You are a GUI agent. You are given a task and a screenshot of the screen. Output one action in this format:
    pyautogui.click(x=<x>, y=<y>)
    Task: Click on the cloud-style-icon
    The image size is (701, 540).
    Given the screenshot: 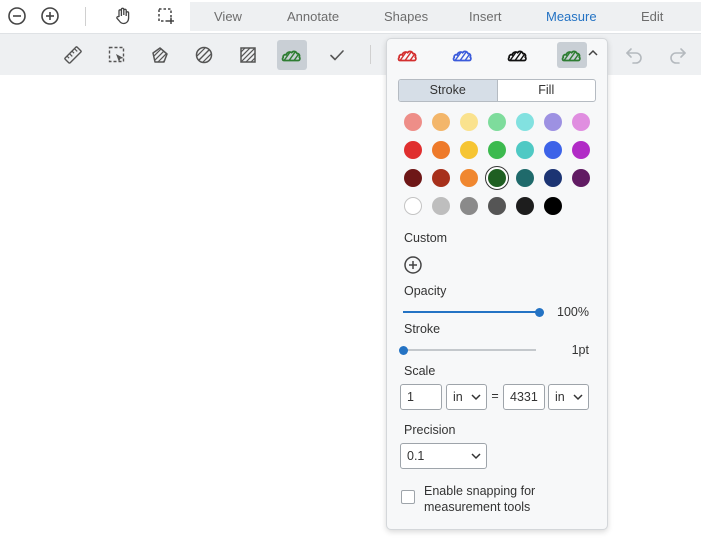 What is the action you would take?
    pyautogui.click(x=292, y=55)
    